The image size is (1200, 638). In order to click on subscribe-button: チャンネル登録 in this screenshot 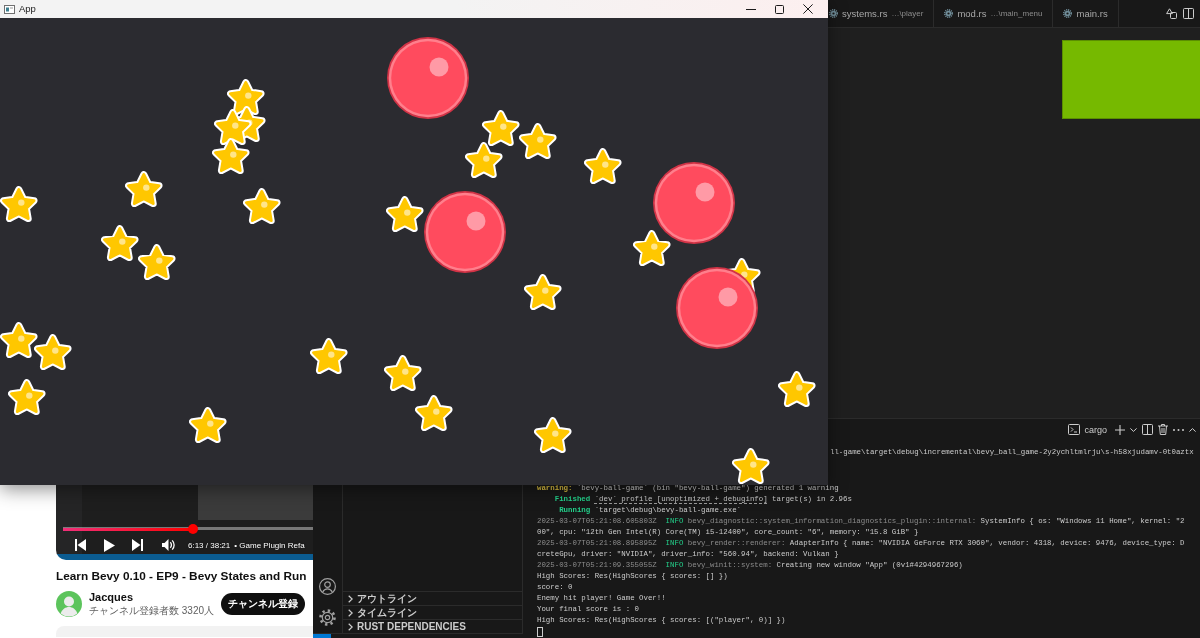, I will do `click(263, 604)`.